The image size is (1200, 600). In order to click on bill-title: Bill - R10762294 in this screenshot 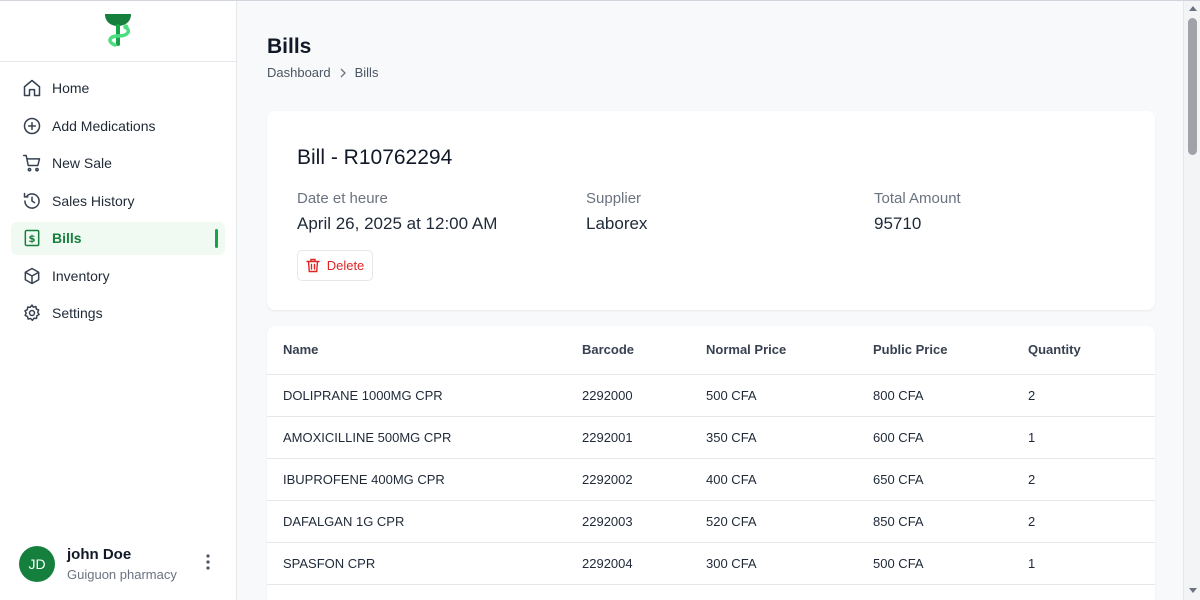, I will do `click(375, 157)`.